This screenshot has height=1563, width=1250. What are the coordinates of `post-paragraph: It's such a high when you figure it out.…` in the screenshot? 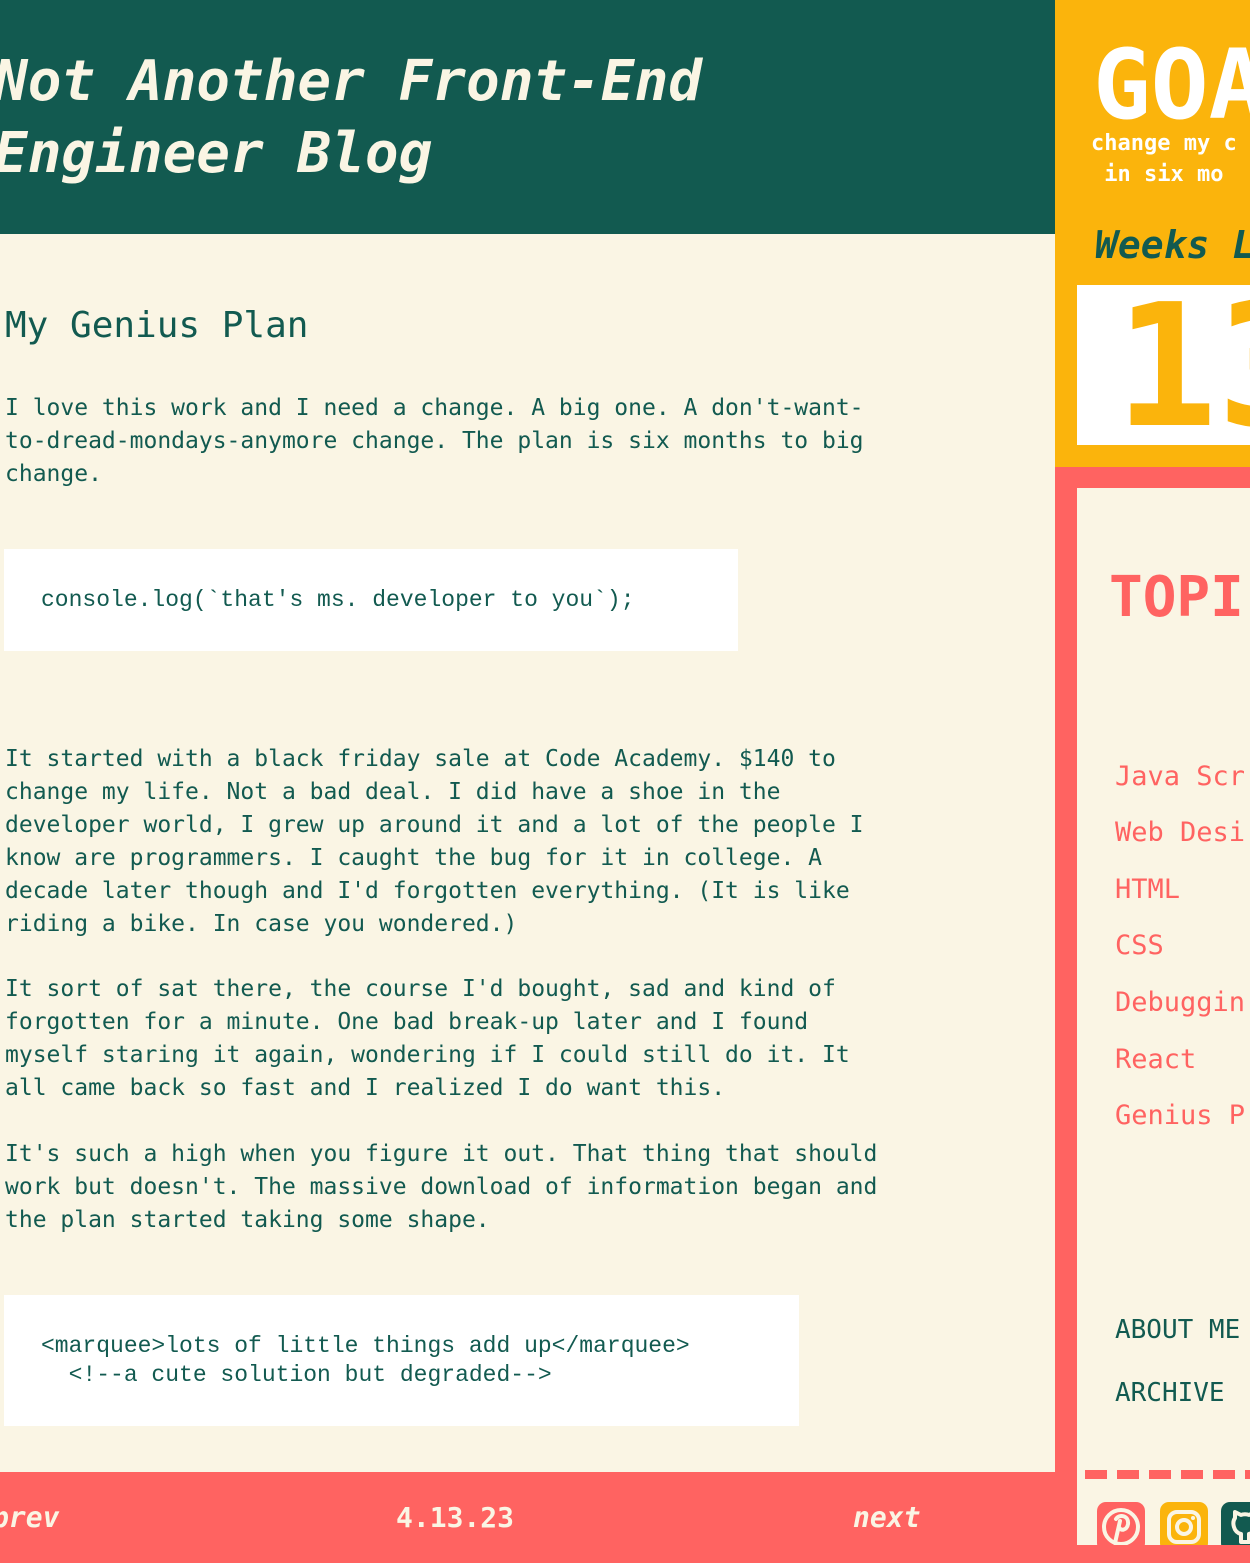 It's located at (441, 1187).